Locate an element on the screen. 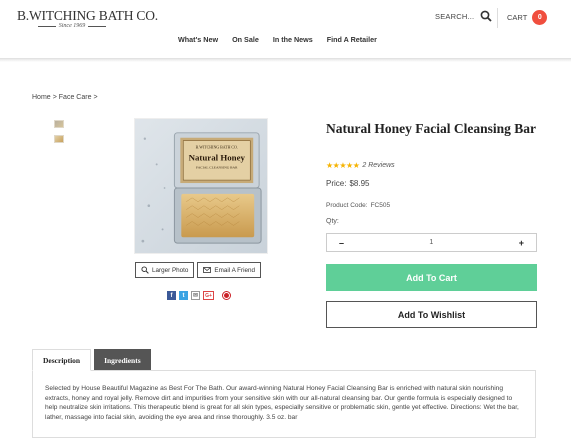 The height and width of the screenshot is (445, 571). email-friend-label: Email A Friend is located at coordinates (235, 270).